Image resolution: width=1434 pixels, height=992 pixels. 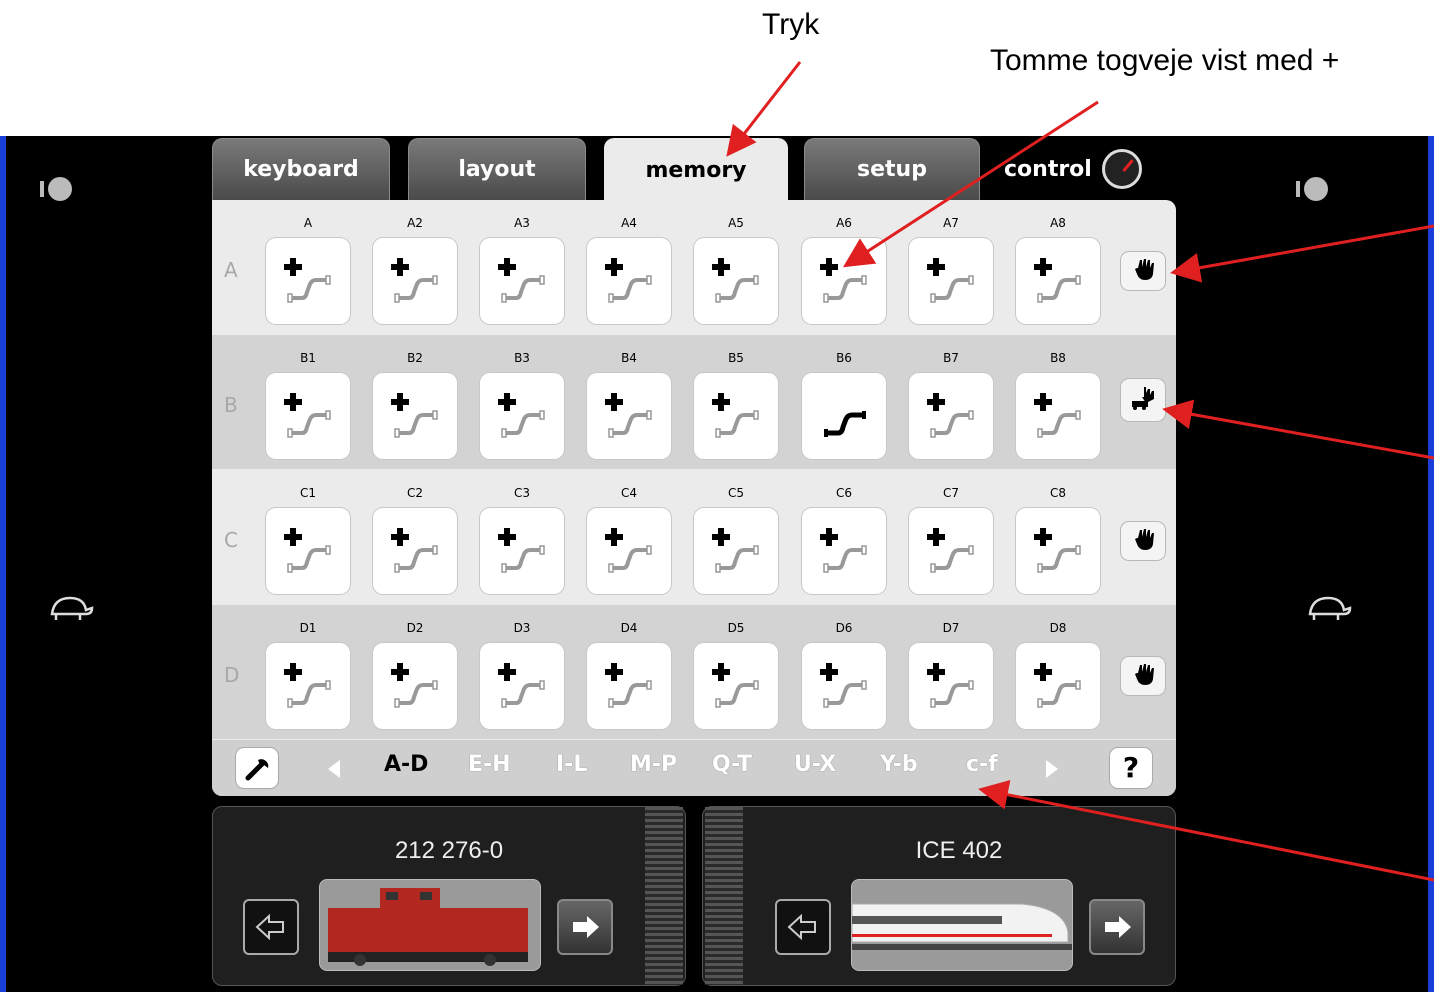 I want to click on page-u-x: U-X, so click(x=815, y=764).